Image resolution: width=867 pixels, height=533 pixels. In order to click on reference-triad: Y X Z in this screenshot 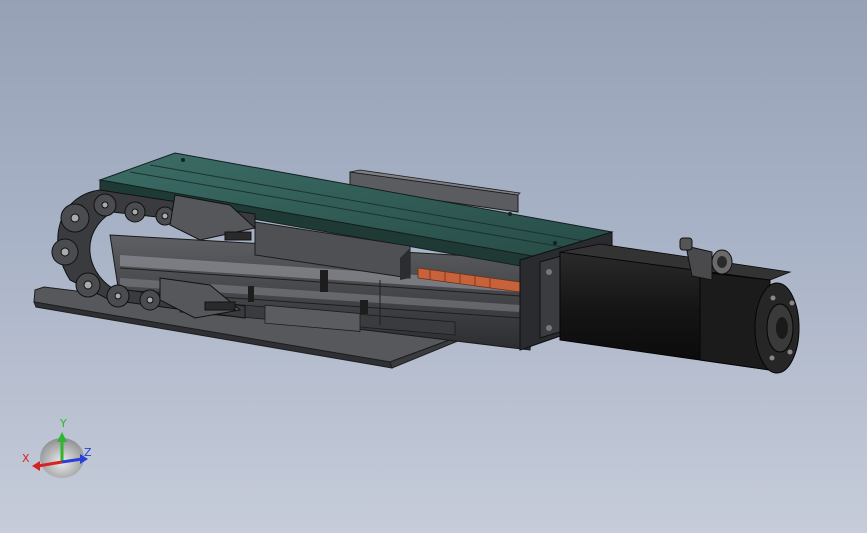, I will do `click(57, 447)`.